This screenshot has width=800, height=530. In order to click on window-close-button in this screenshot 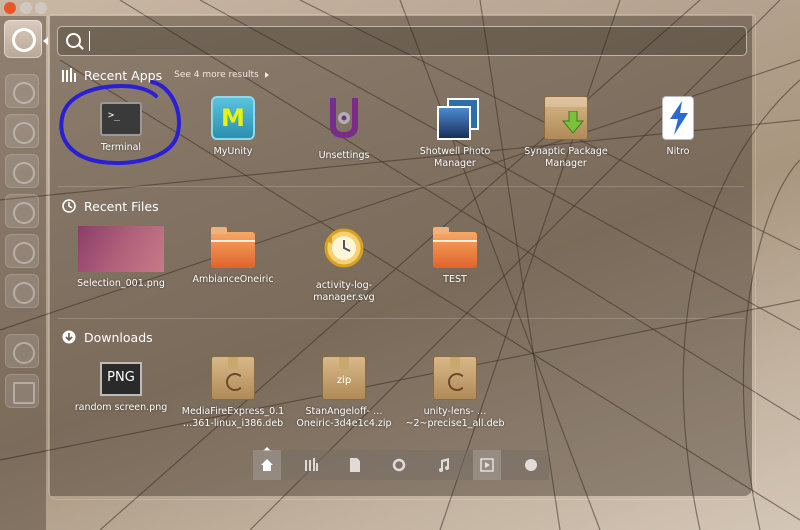, I will do `click(10, 8)`.